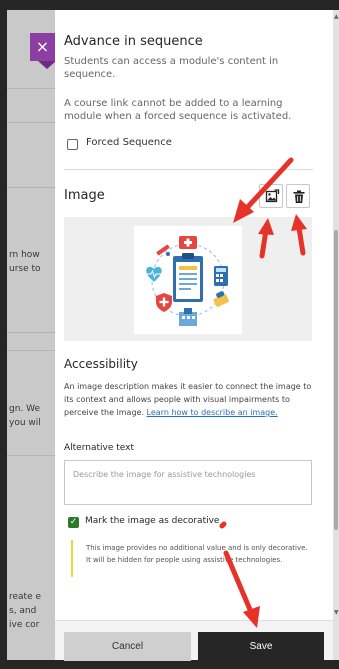  I want to click on image-replace-icon, so click(272, 196).